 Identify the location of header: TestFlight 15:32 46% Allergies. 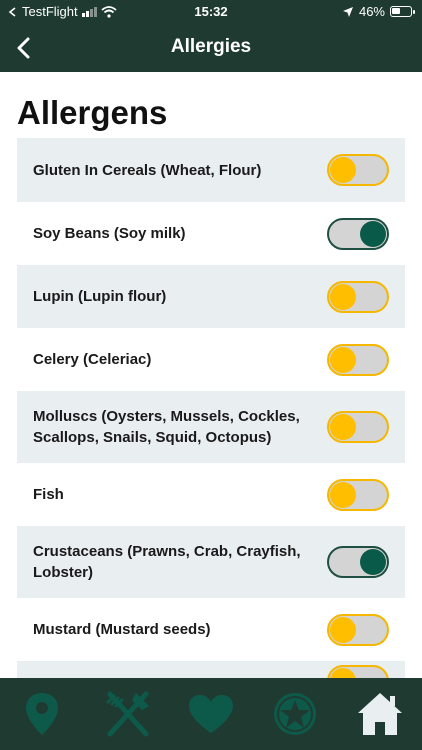
(211, 36).